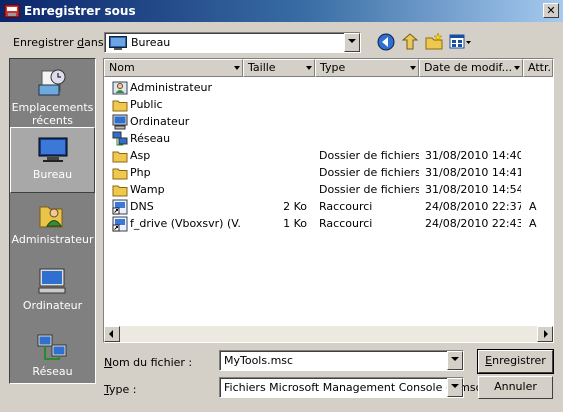 Image resolution: width=563 pixels, height=412 pixels. What do you see at coordinates (328, 138) in the screenshot?
I see `file-row: Réseau` at bounding box center [328, 138].